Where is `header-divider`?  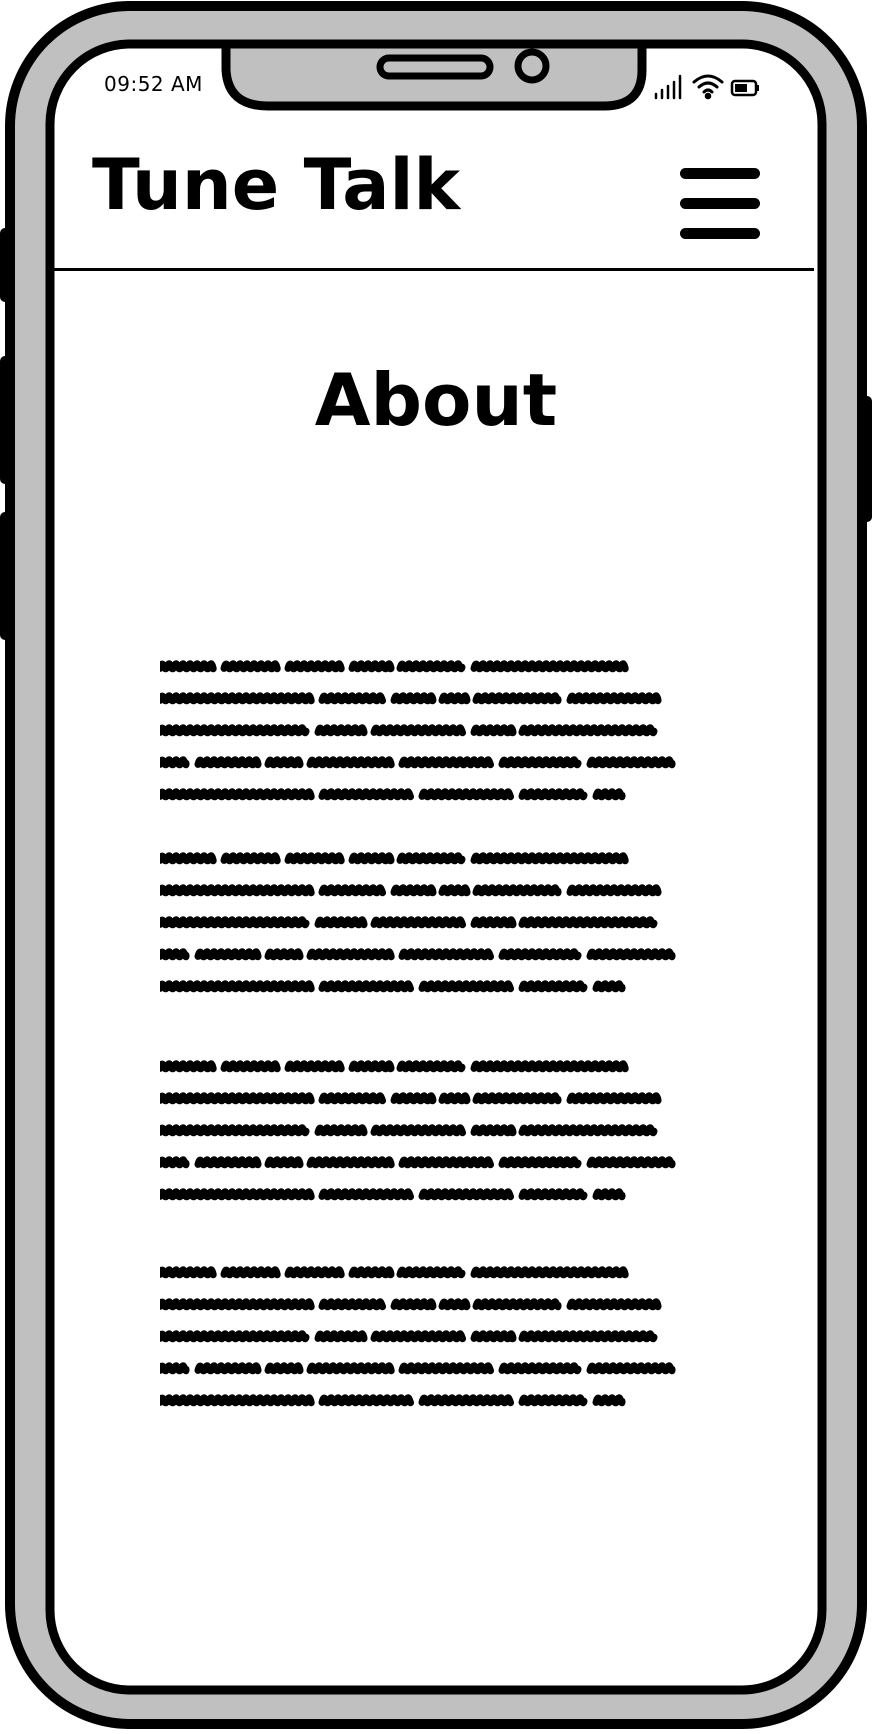
header-divider is located at coordinates (434, 269).